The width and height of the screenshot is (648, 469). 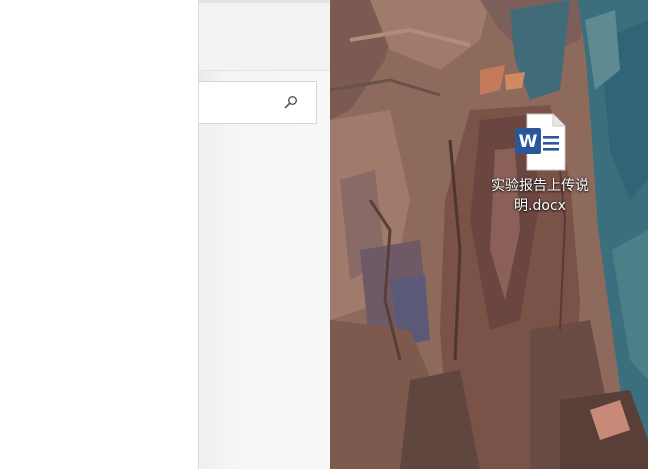 I want to click on explorer-content, so click(x=264, y=296).